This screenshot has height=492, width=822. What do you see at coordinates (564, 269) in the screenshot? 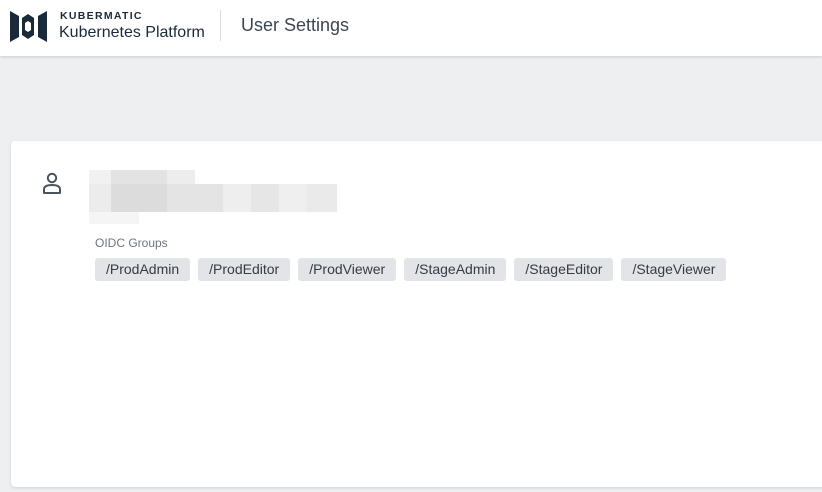
I see `oidc-group-chip: /StageEditor` at bounding box center [564, 269].